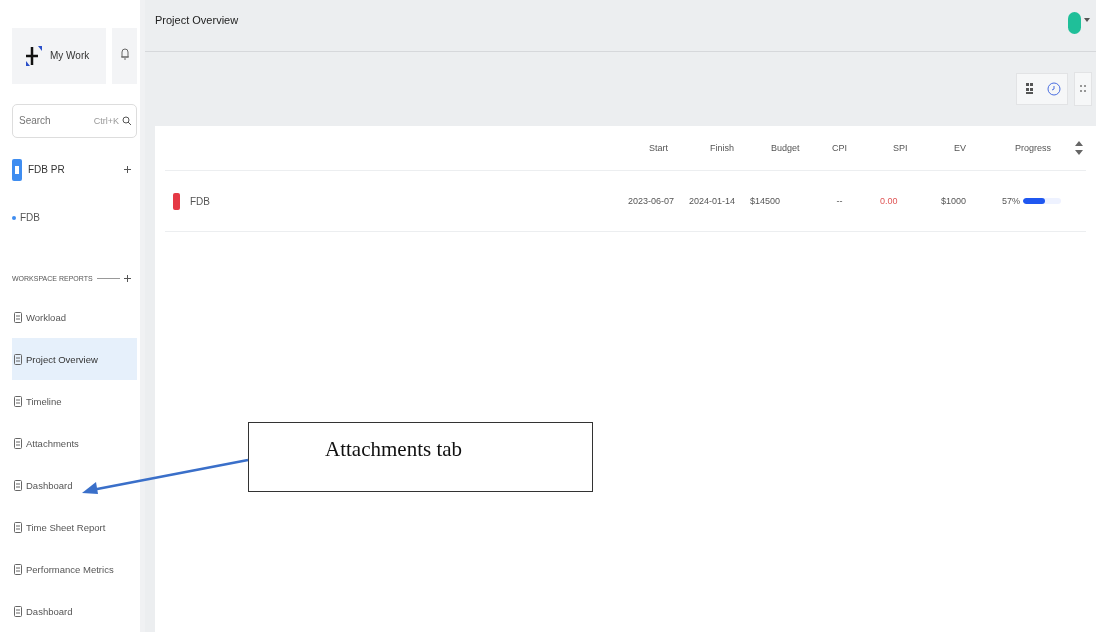 Image resolution: width=1096 pixels, height=632 pixels. I want to click on sidebar-item: Workload, so click(74, 317).